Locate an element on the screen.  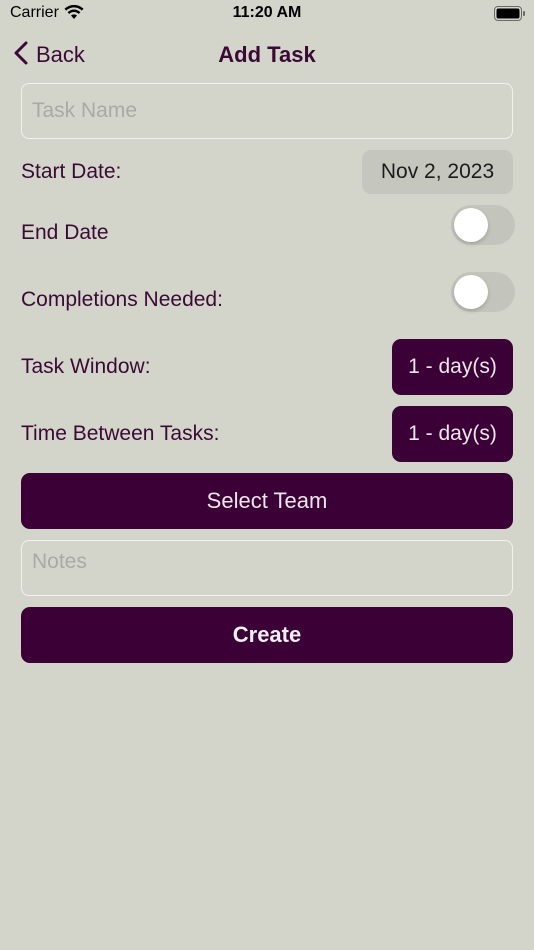
time-between-tasks-label: Time Between Tasks: is located at coordinates (120, 433).